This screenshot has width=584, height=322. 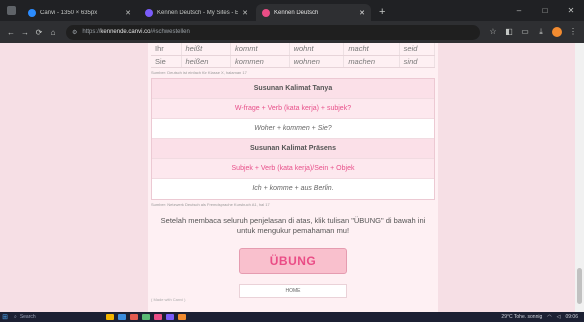 What do you see at coordinates (166, 49) in the screenshot?
I see `table-cell: Ihr` at bounding box center [166, 49].